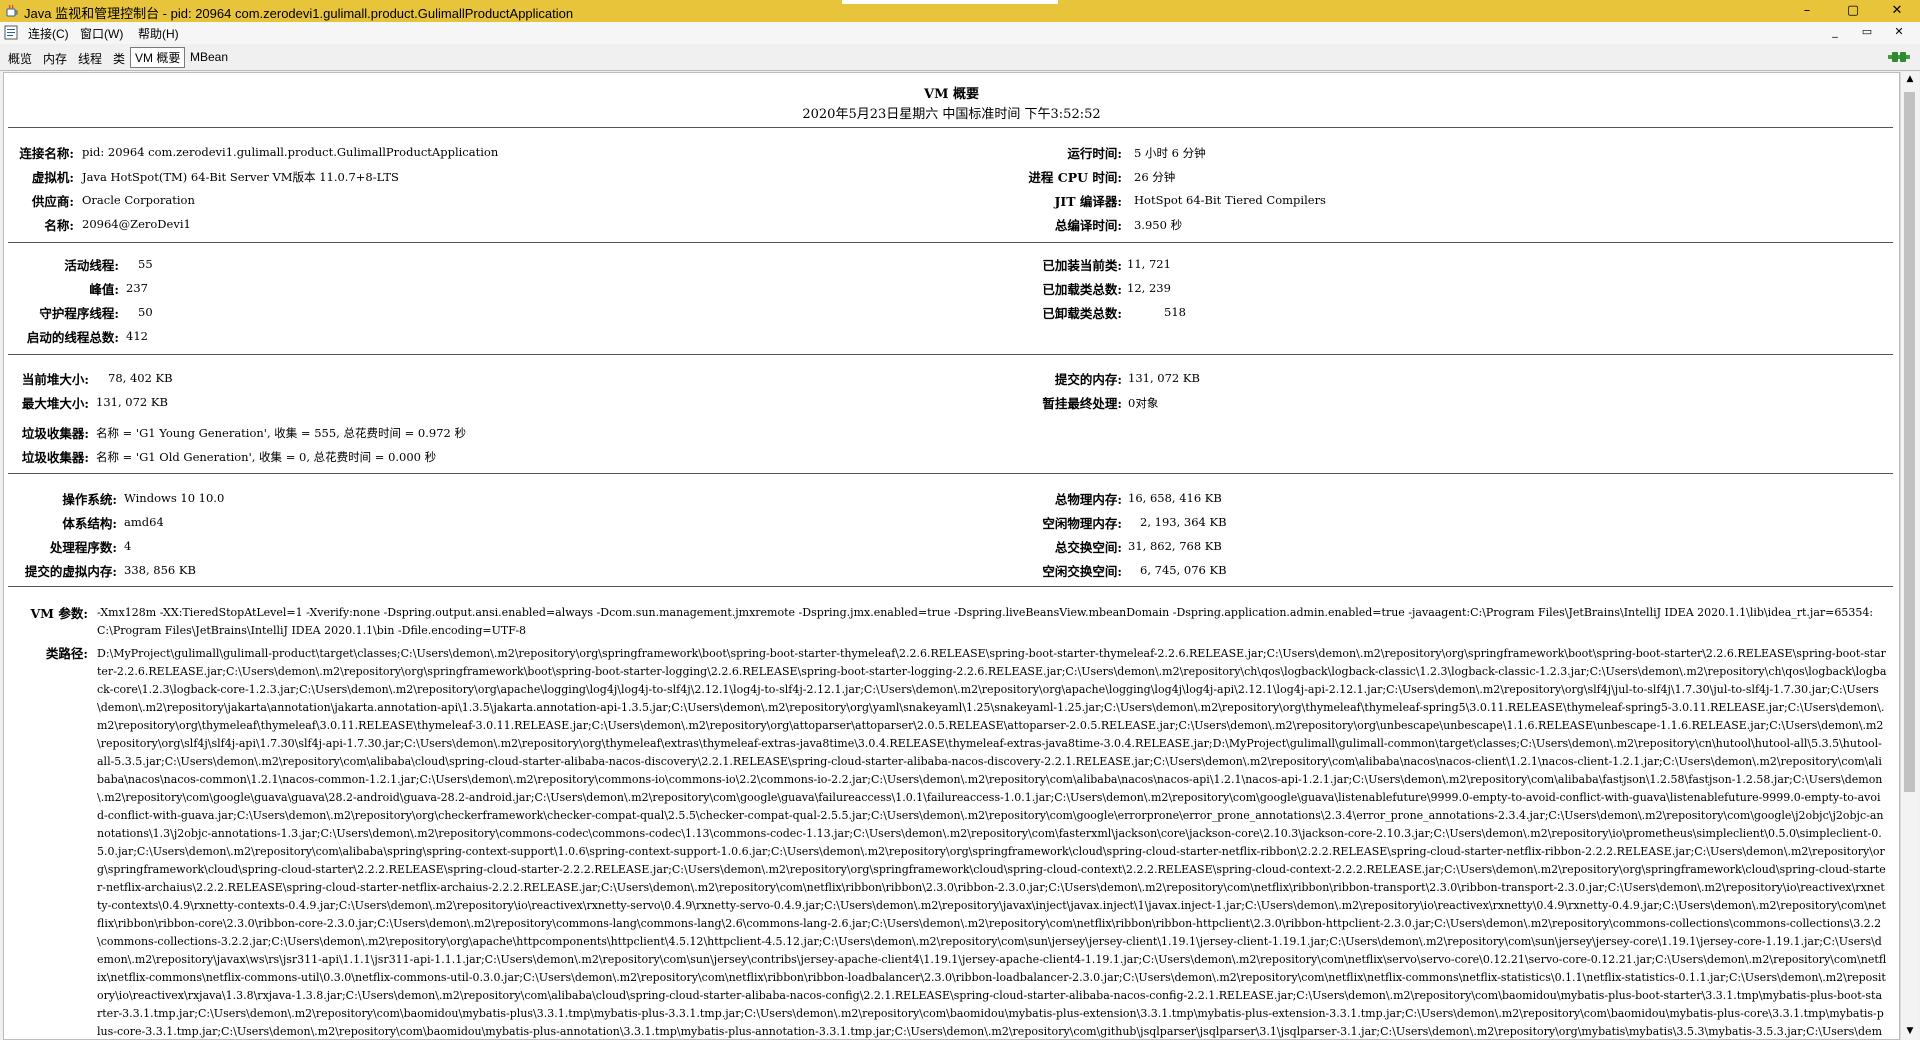 The image size is (1920, 1040). What do you see at coordinates (1175, 498) in the screenshot?
I see `physical-memory-value: 16, 658, 416 KB` at bounding box center [1175, 498].